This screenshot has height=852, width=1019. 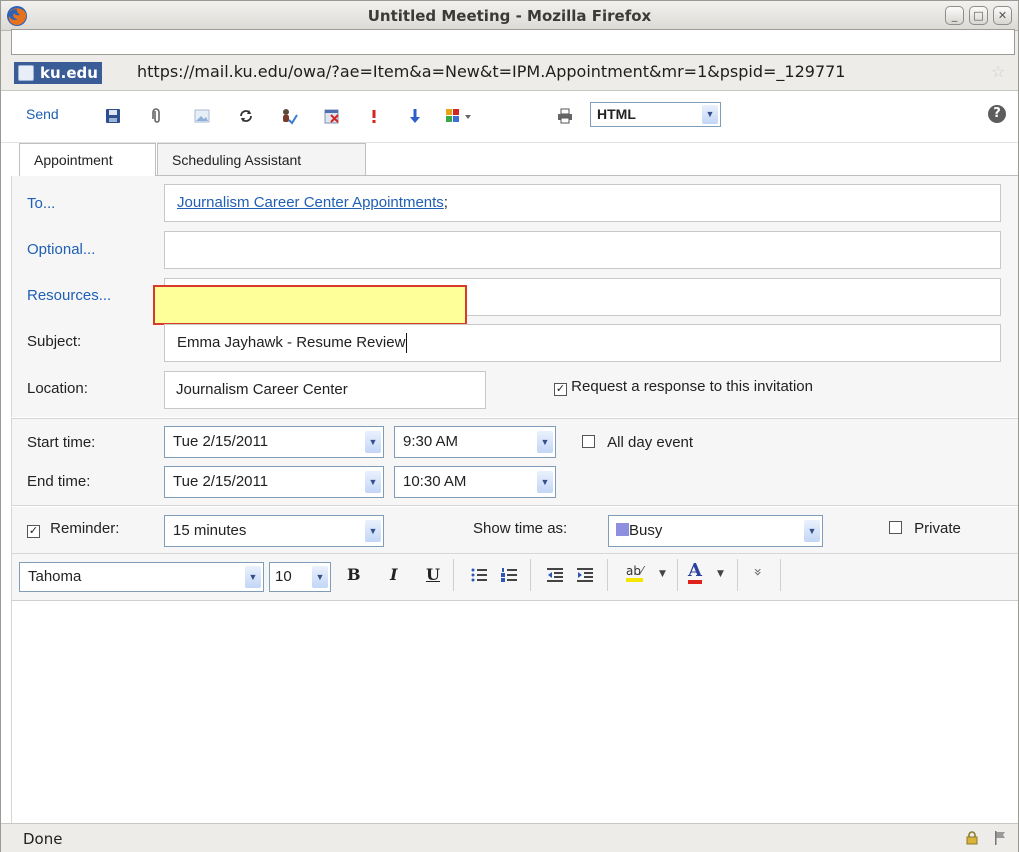 I want to click on resources-highlight-box, so click(x=310, y=305).